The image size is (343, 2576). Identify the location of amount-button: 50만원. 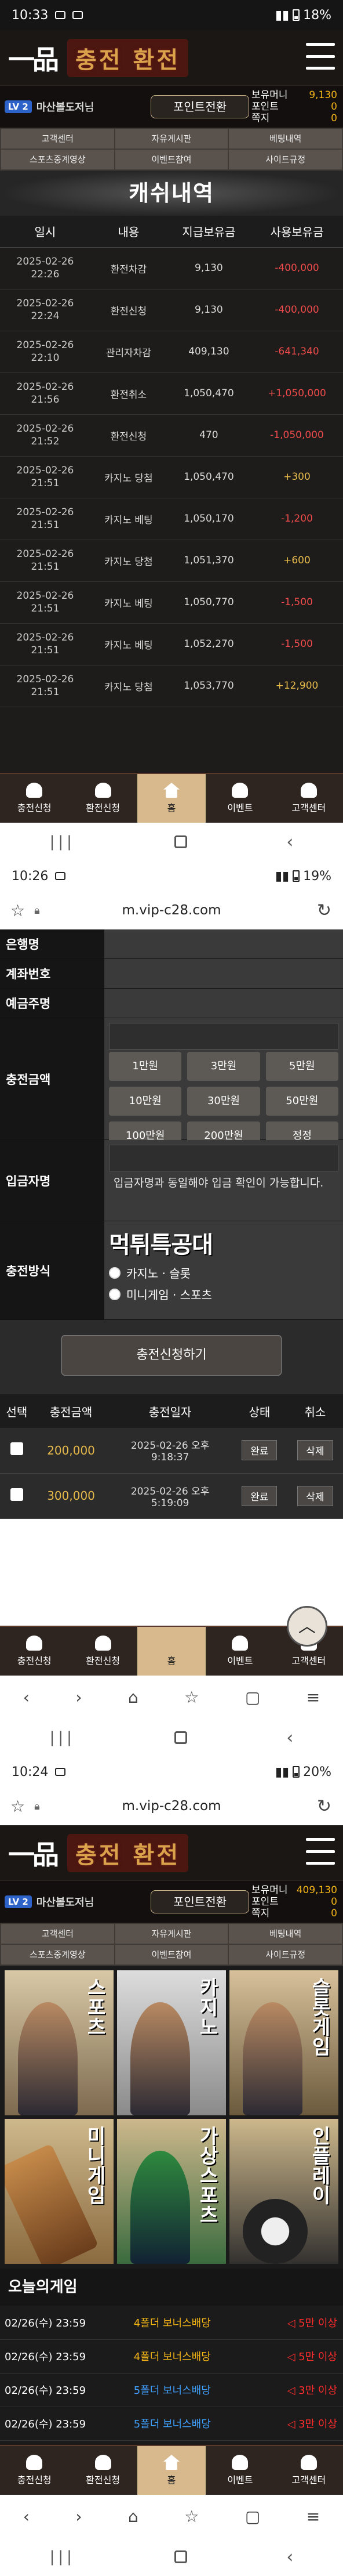
(301, 1101).